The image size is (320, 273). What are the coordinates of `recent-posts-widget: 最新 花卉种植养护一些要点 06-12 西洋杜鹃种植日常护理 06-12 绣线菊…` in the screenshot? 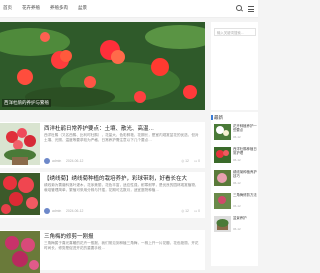 It's located at (234, 189).